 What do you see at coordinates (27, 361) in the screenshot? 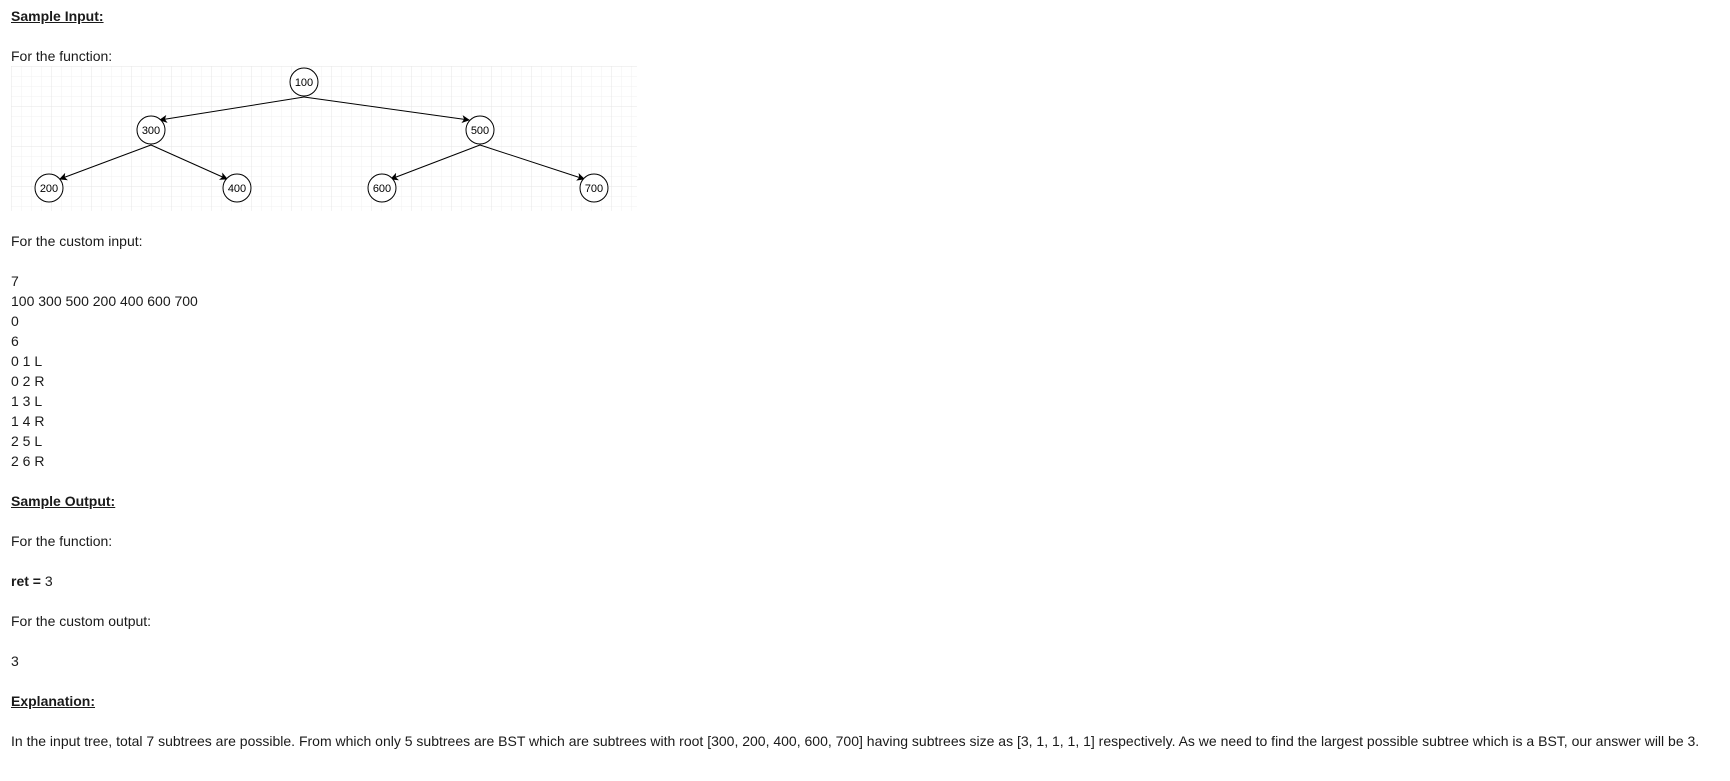
I see `input-line: 0 1 L` at bounding box center [27, 361].